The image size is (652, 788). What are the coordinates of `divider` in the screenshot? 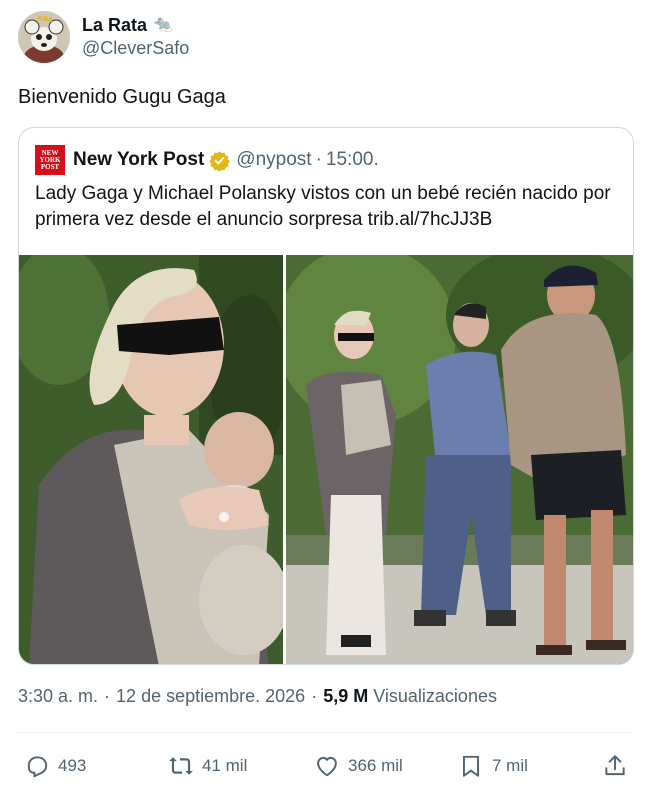 It's located at (326, 732).